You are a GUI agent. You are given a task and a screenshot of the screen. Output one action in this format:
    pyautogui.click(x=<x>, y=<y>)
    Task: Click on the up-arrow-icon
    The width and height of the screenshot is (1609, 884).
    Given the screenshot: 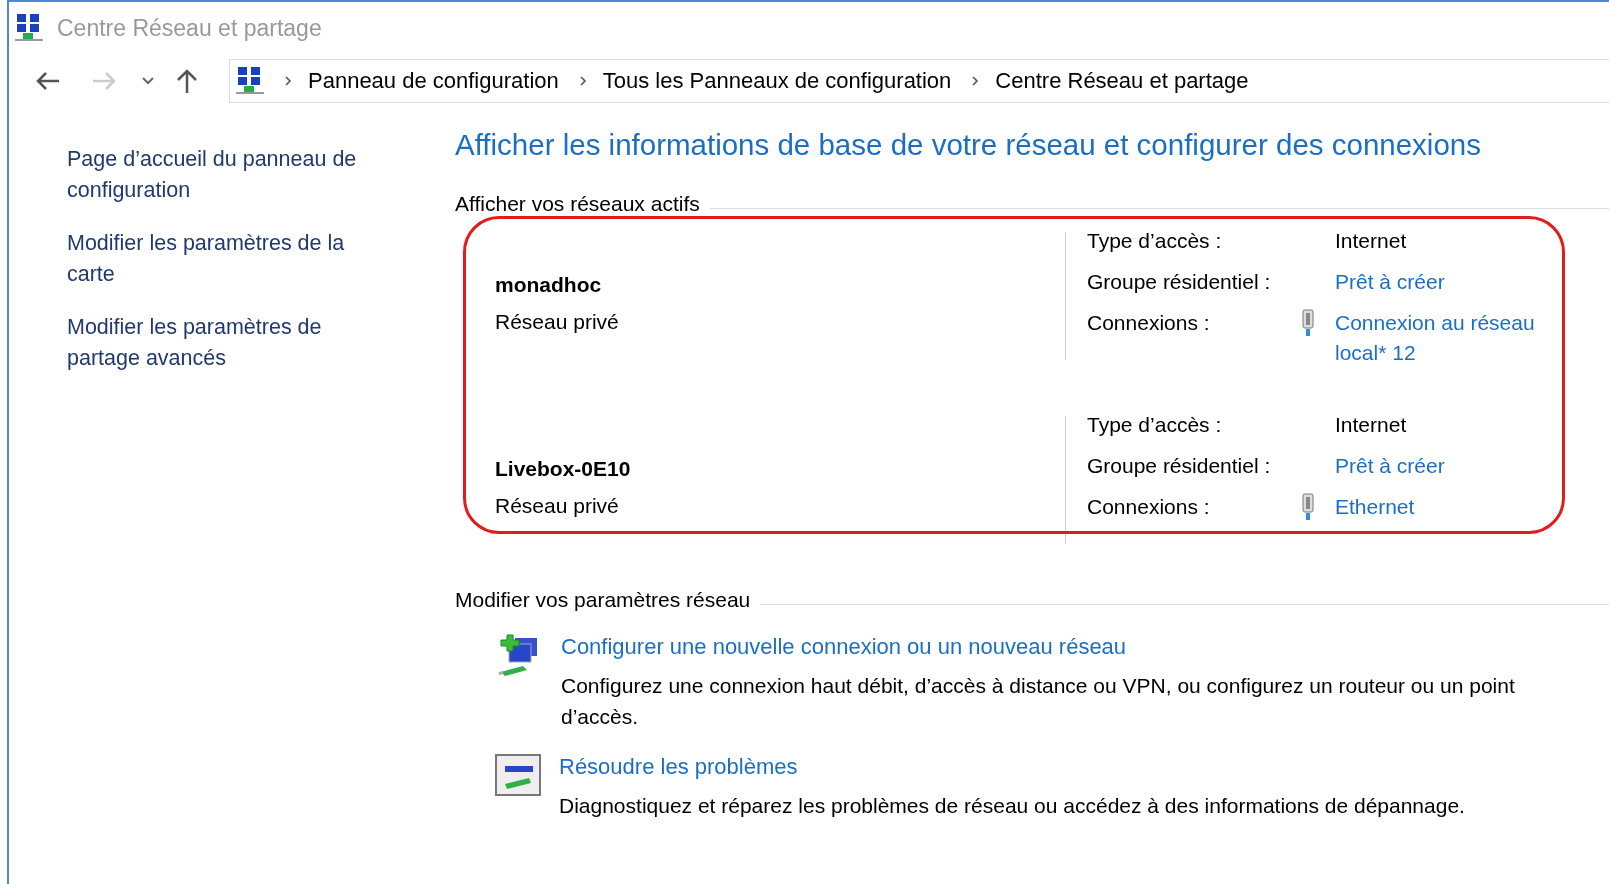 What is the action you would take?
    pyautogui.click(x=187, y=81)
    